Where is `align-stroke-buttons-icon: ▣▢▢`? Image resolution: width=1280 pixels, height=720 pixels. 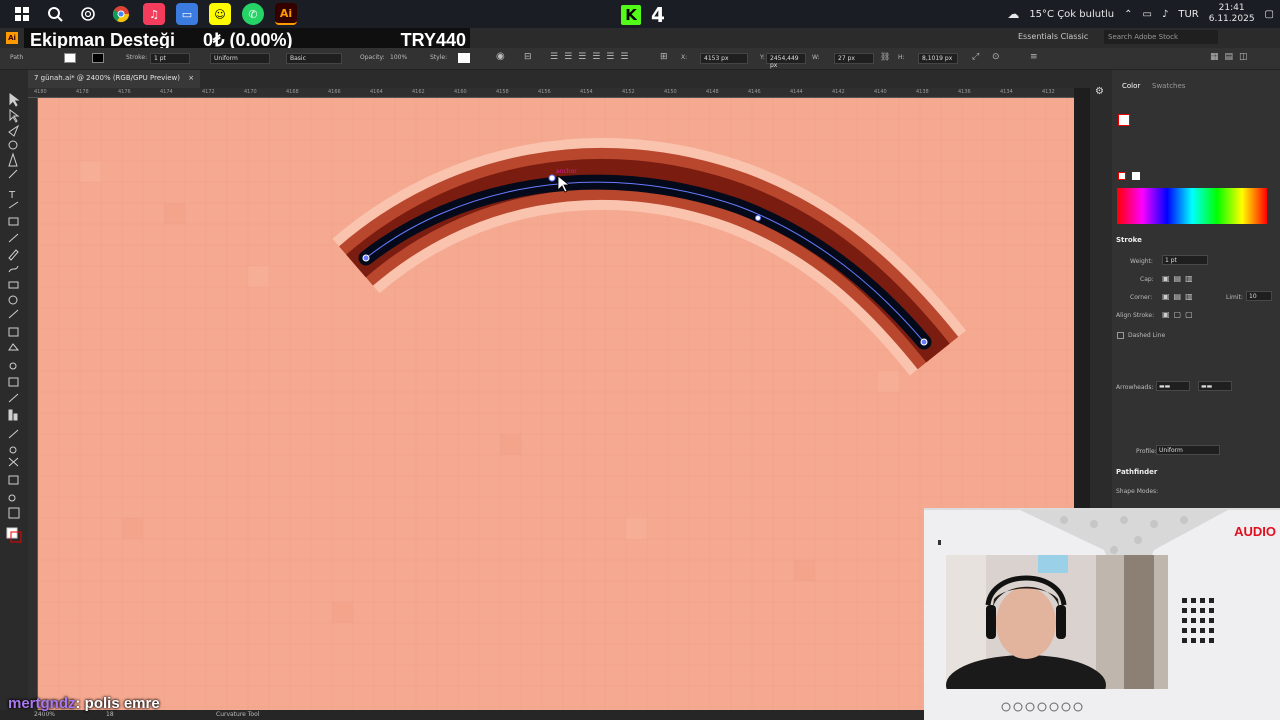 align-stroke-buttons-icon: ▣▢▢ is located at coordinates (1179, 314).